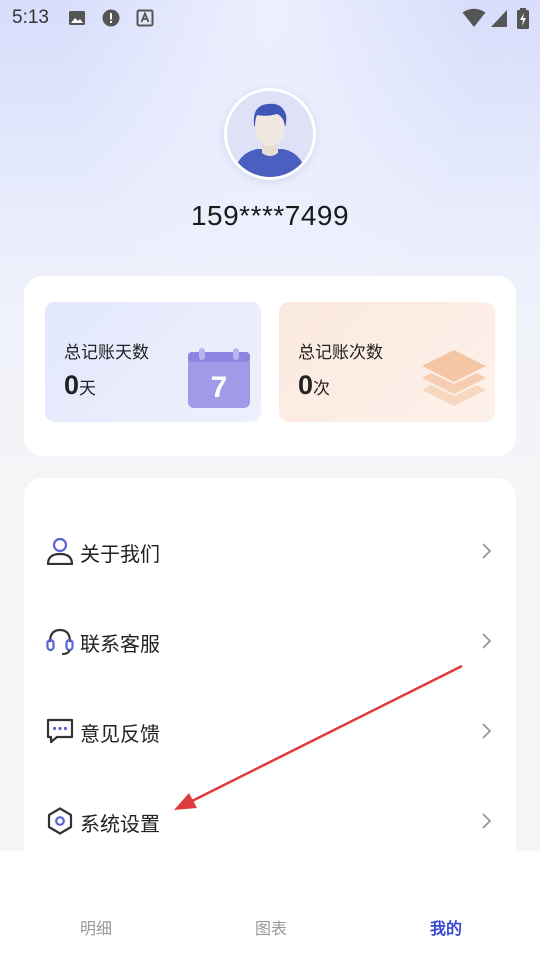  What do you see at coordinates (270, 18) in the screenshot?
I see `status-bar: 5:13` at bounding box center [270, 18].